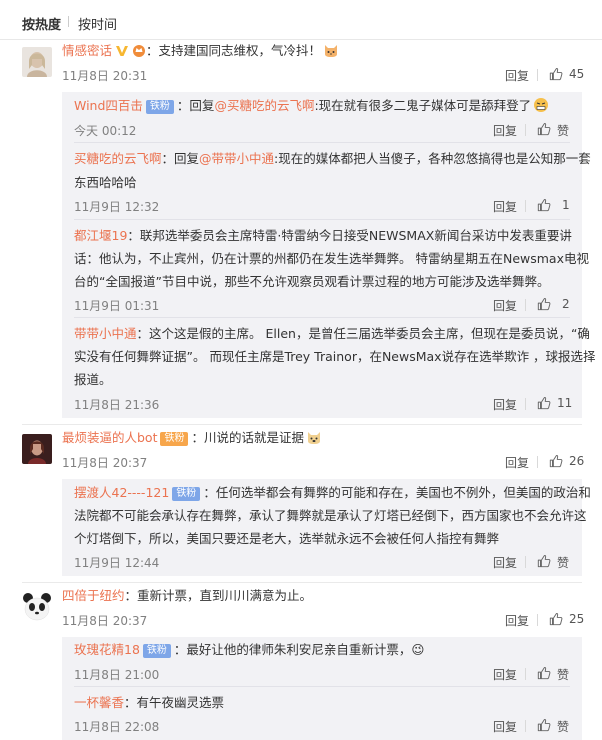 The image size is (602, 740). I want to click on reply-author: 带带小中通, so click(105, 333).